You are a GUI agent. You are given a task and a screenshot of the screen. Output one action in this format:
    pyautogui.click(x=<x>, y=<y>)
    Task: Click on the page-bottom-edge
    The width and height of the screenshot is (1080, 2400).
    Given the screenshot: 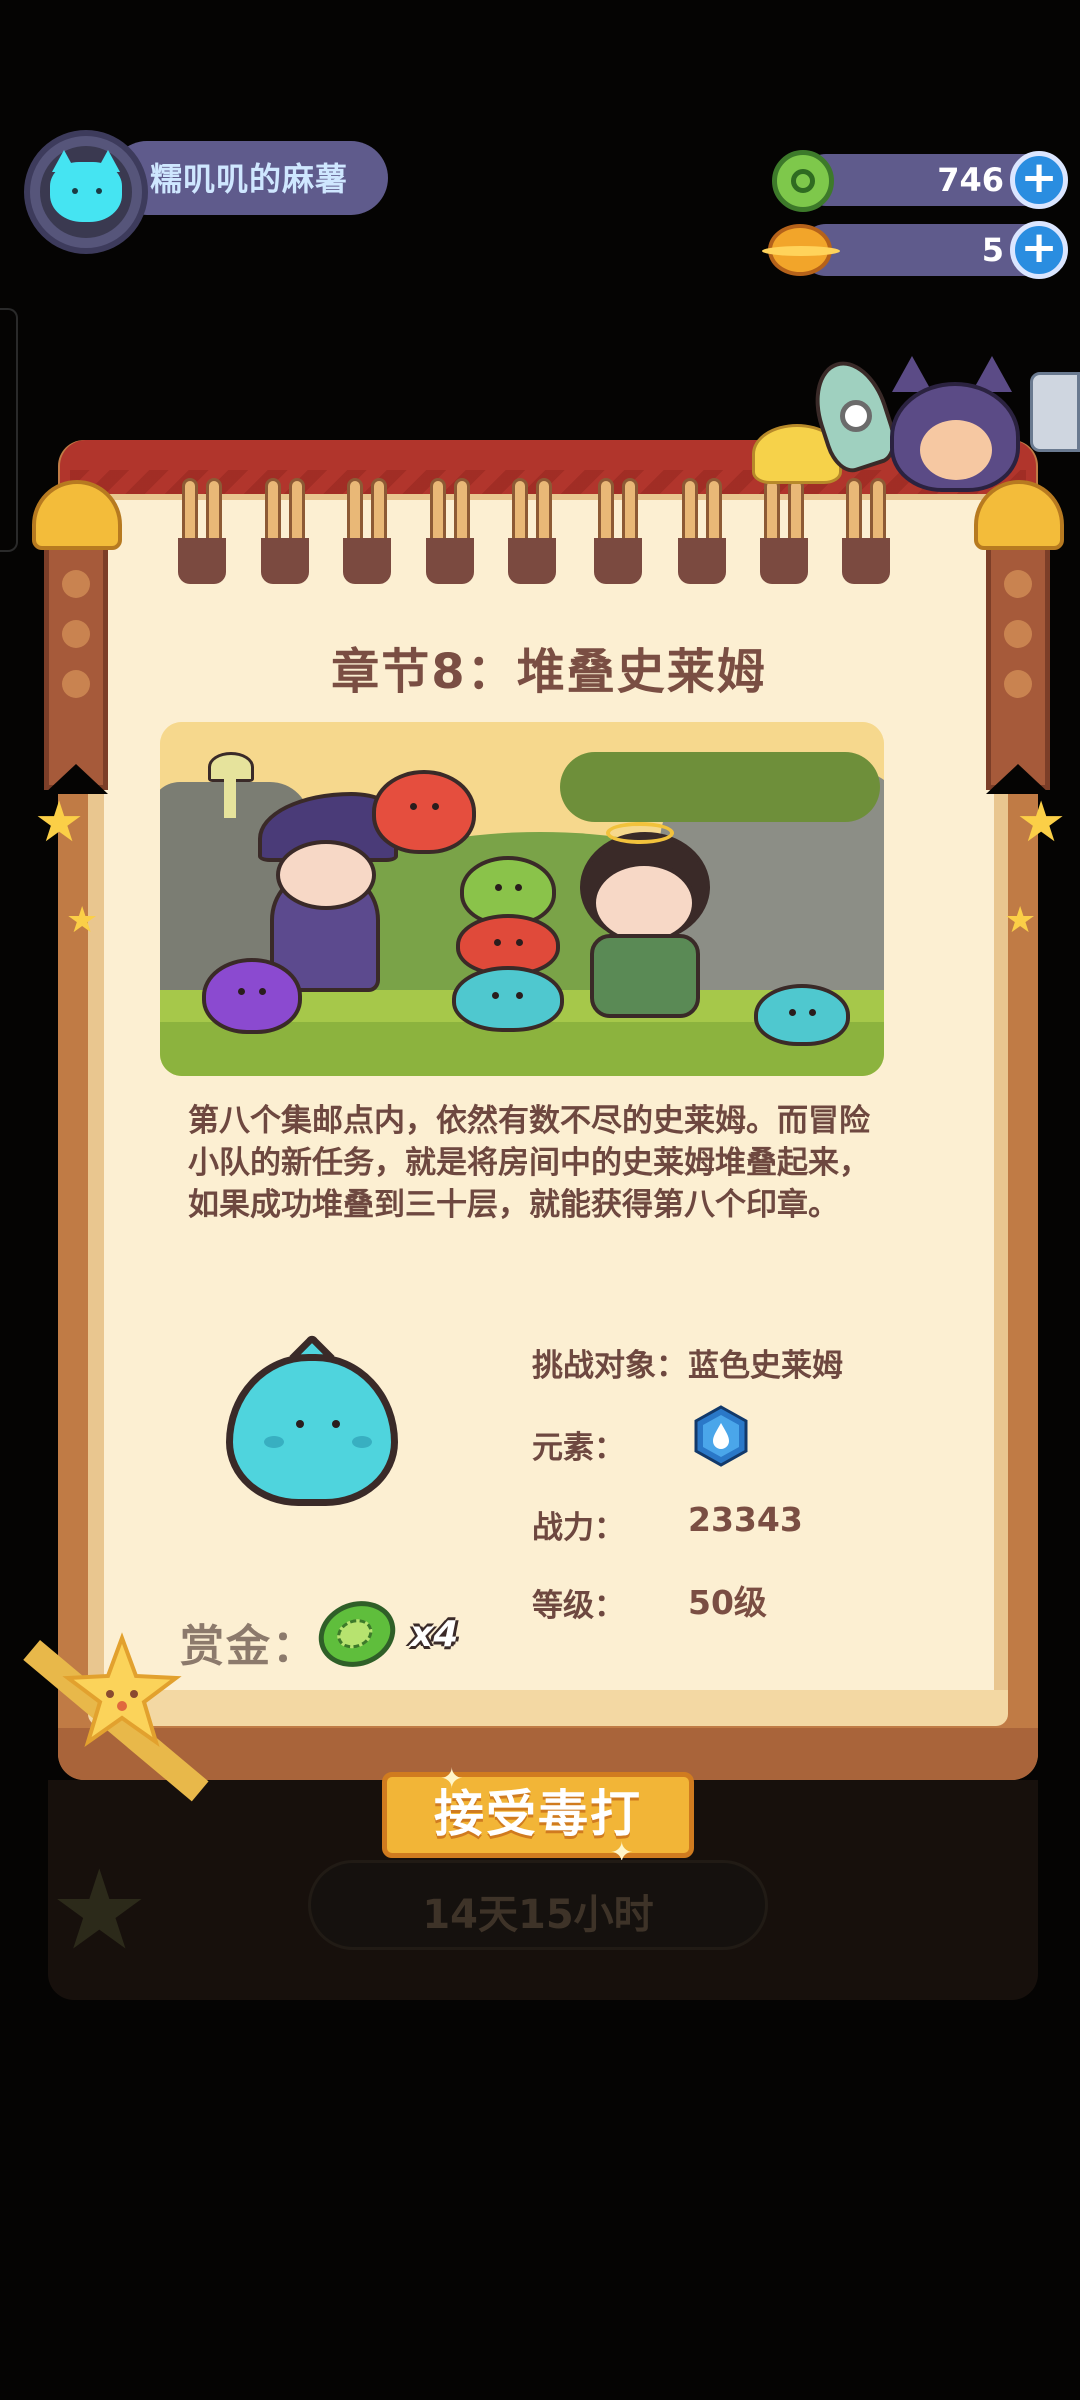 What is the action you would take?
    pyautogui.click(x=548, y=1708)
    